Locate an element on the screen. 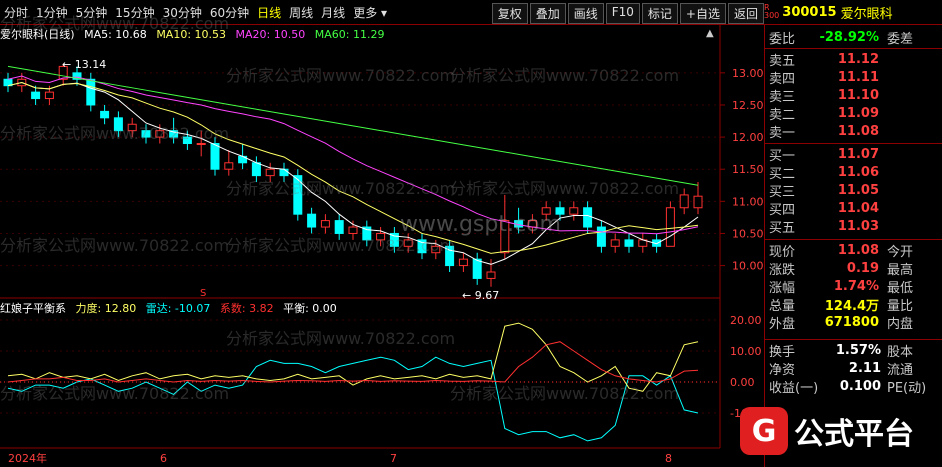  y-tick-label: 12.50 is located at coordinates (748, 105).